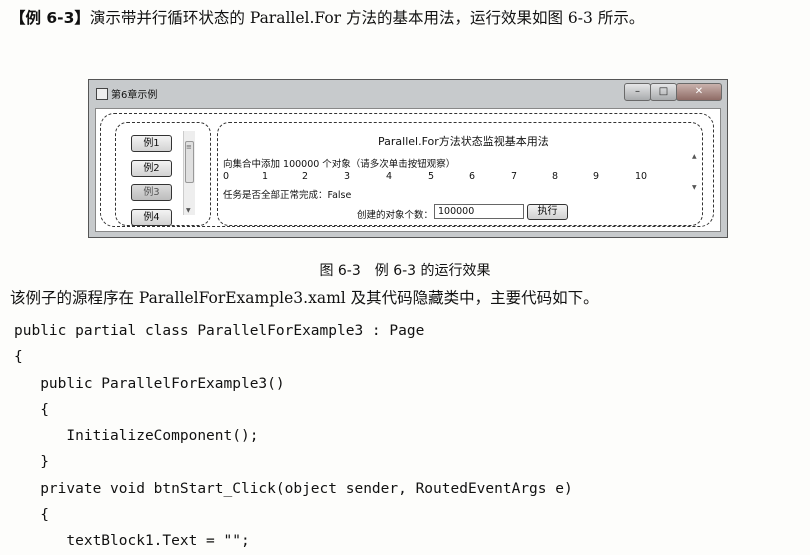 Image resolution: width=810 pixels, height=555 pixels. I want to click on output-number: 0, so click(226, 176).